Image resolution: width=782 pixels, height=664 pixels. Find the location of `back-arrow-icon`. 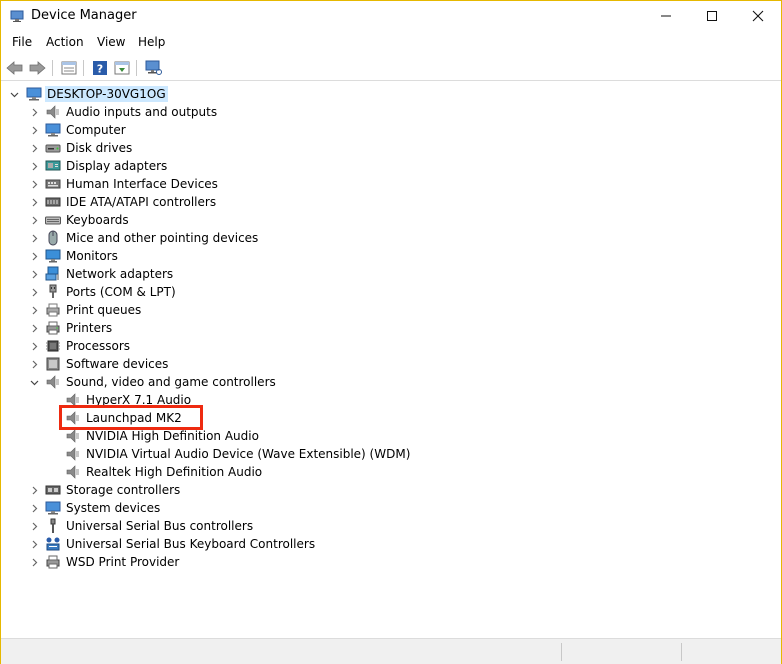

back-arrow-icon is located at coordinates (14, 68).